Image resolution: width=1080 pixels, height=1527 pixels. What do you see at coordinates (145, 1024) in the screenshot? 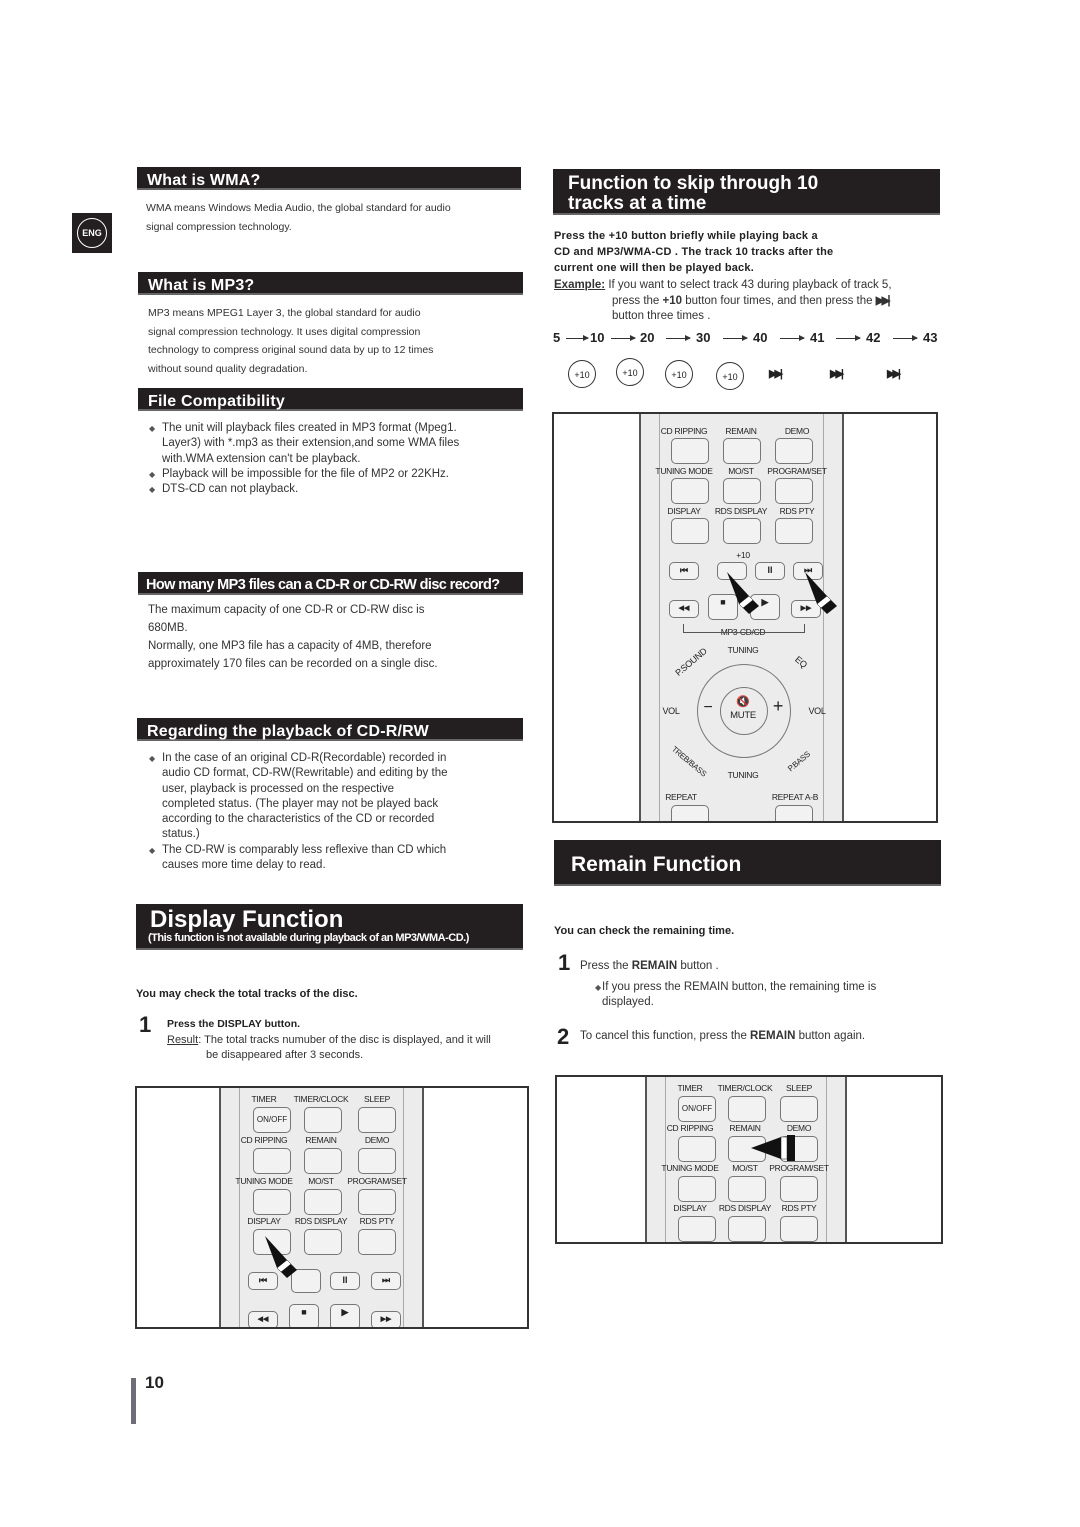
I see `display-step-number: 1` at bounding box center [145, 1024].